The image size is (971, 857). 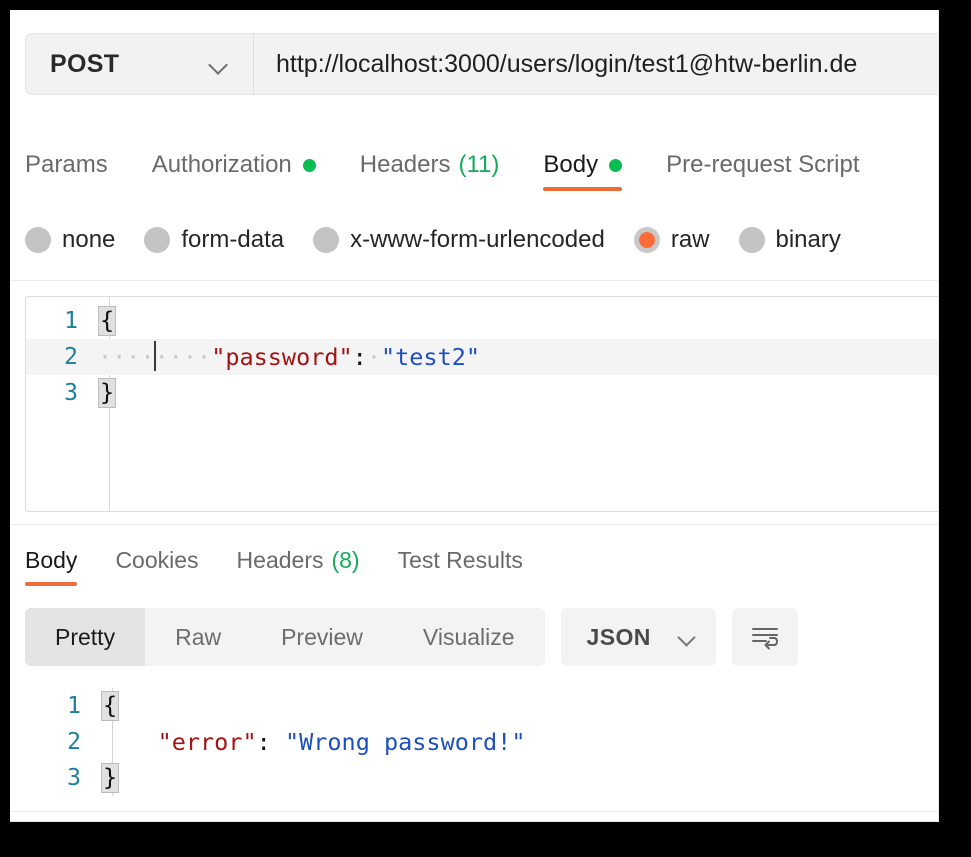 I want to click on response-view-mode-group: Pretty Raw Preview Visualize, so click(x=285, y=637).